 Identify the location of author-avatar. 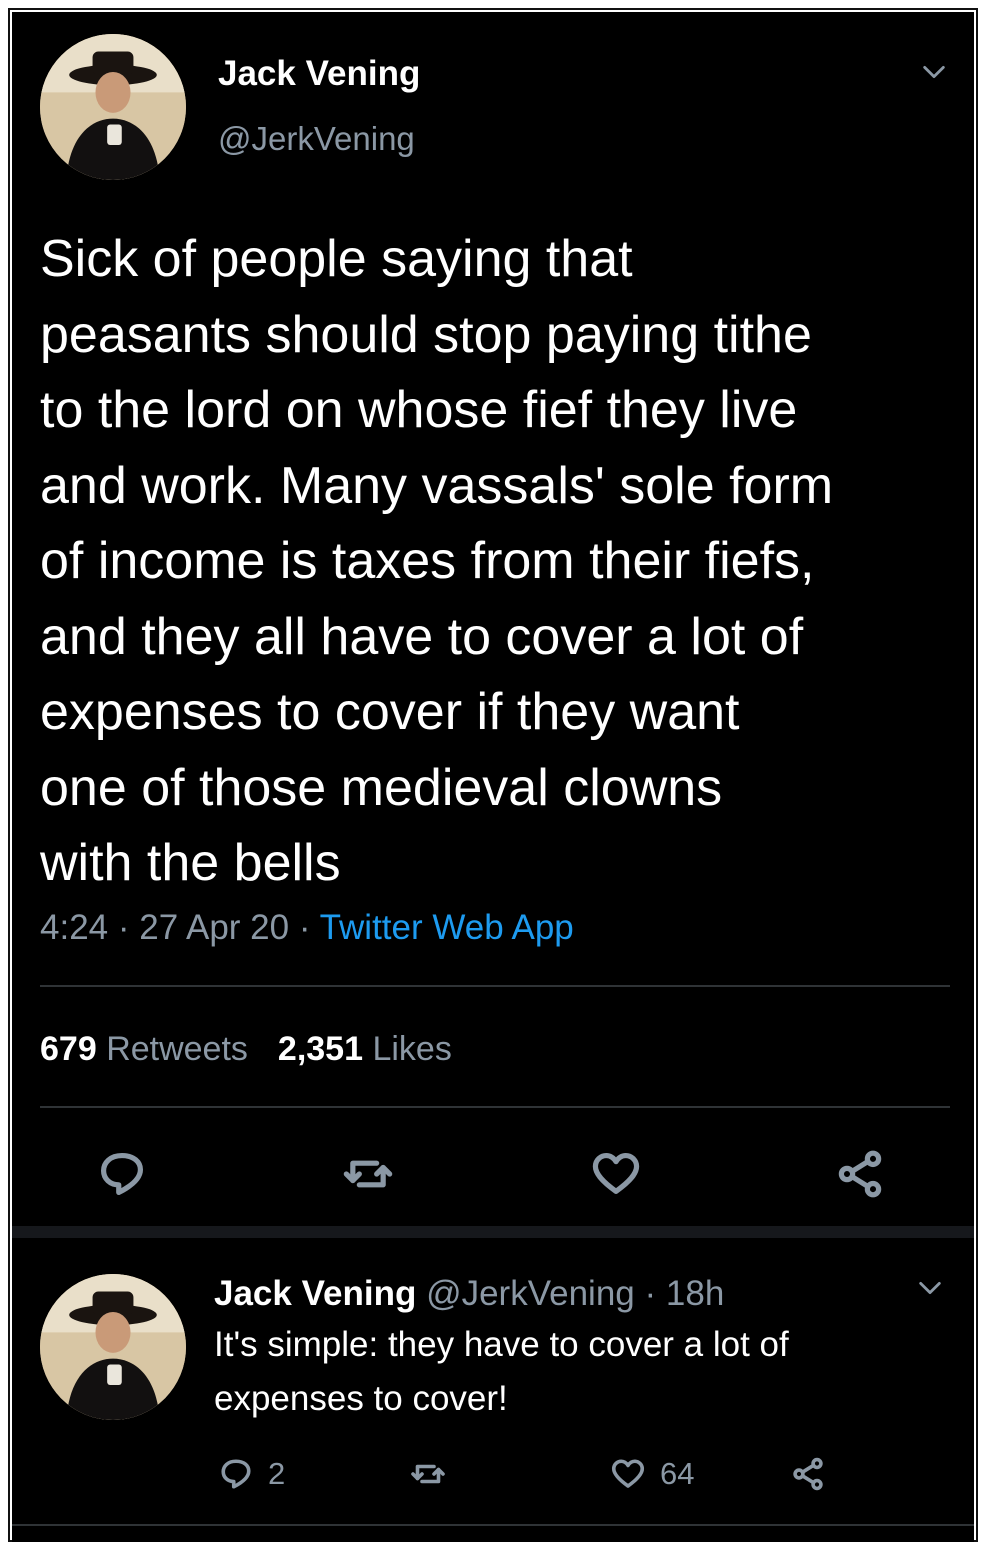
(113, 107).